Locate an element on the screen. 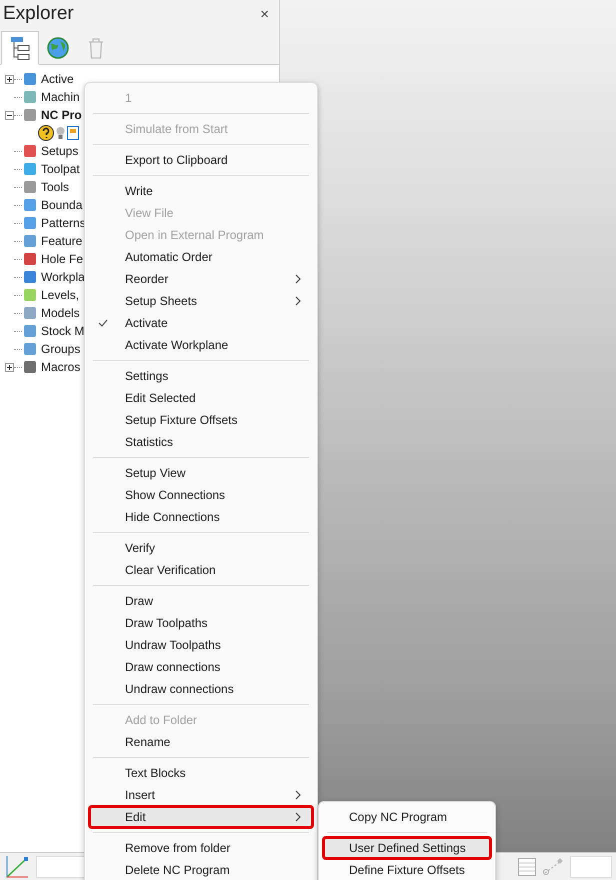 The width and height of the screenshot is (616, 880). tree-item: Stock M is located at coordinates (62, 331).